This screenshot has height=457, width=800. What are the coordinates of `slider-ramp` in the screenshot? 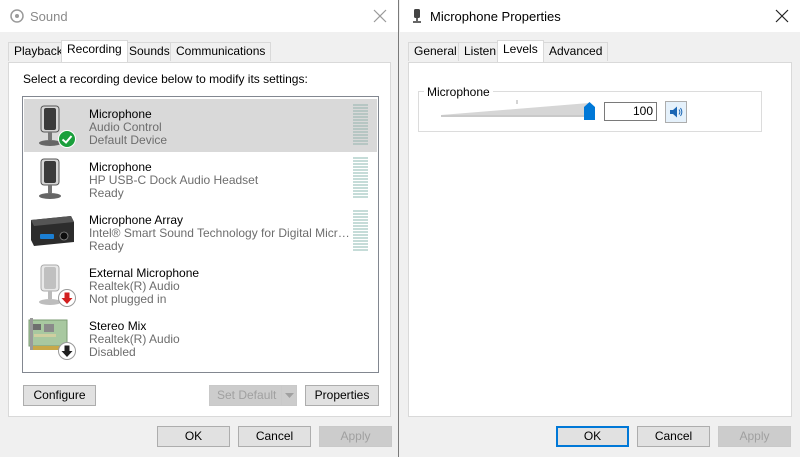 It's located at (515, 109).